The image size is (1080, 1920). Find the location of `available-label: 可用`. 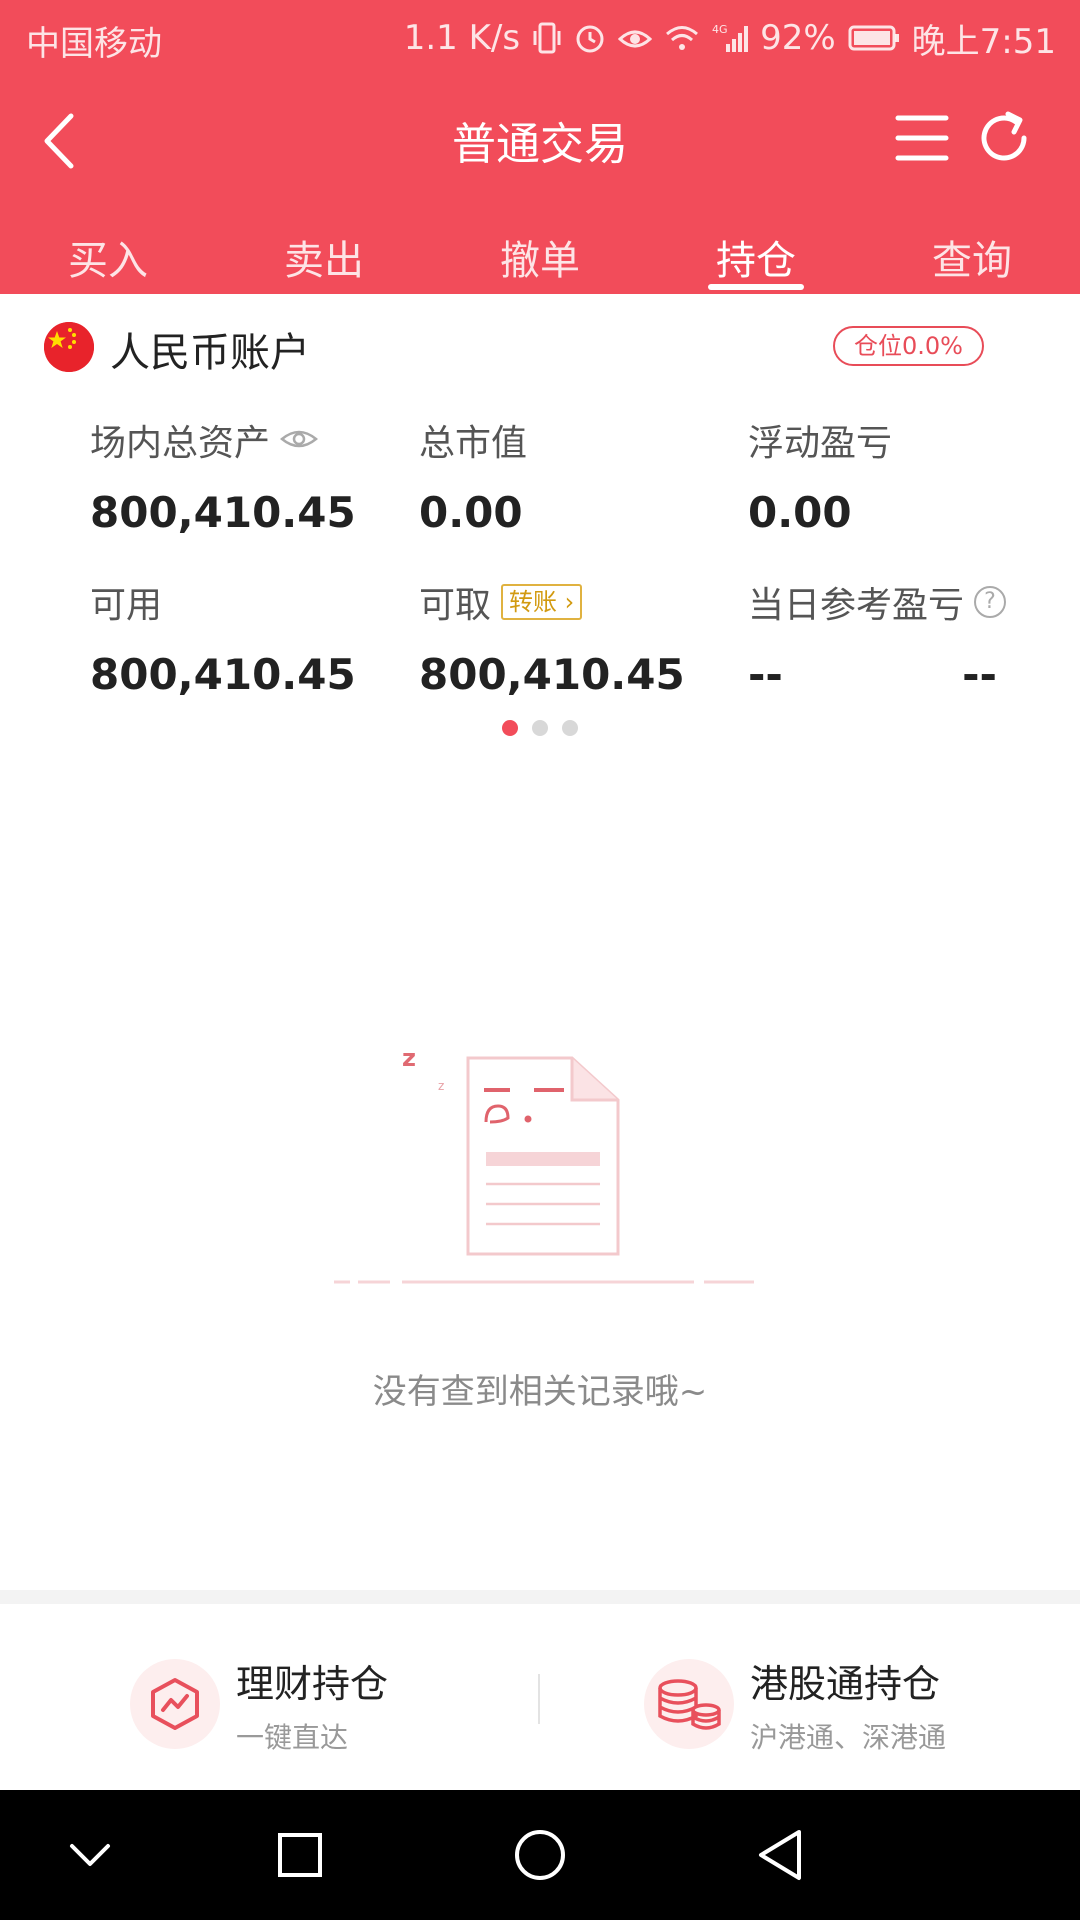

available-label: 可用 is located at coordinates (126, 605).